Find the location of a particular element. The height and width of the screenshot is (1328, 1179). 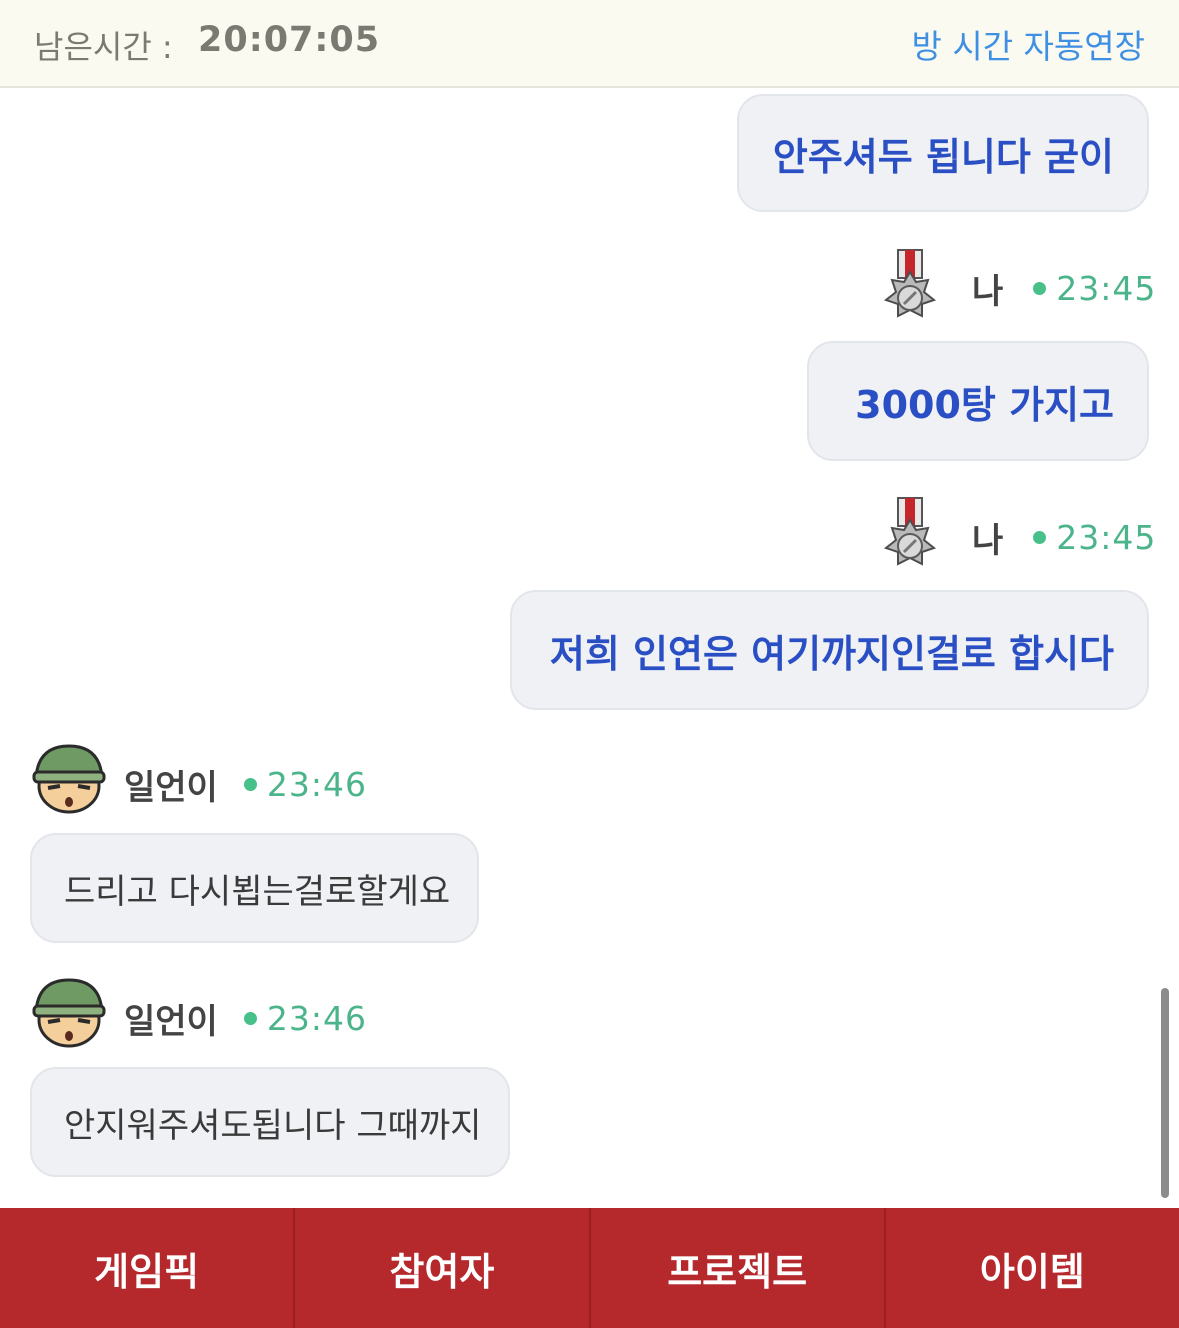

remaining-time-value: 20:07:05 is located at coordinates (289, 40).